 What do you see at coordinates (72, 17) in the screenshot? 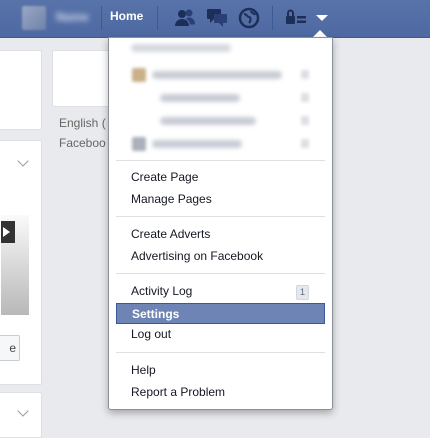
I see `profile-name-blurred: Name` at bounding box center [72, 17].